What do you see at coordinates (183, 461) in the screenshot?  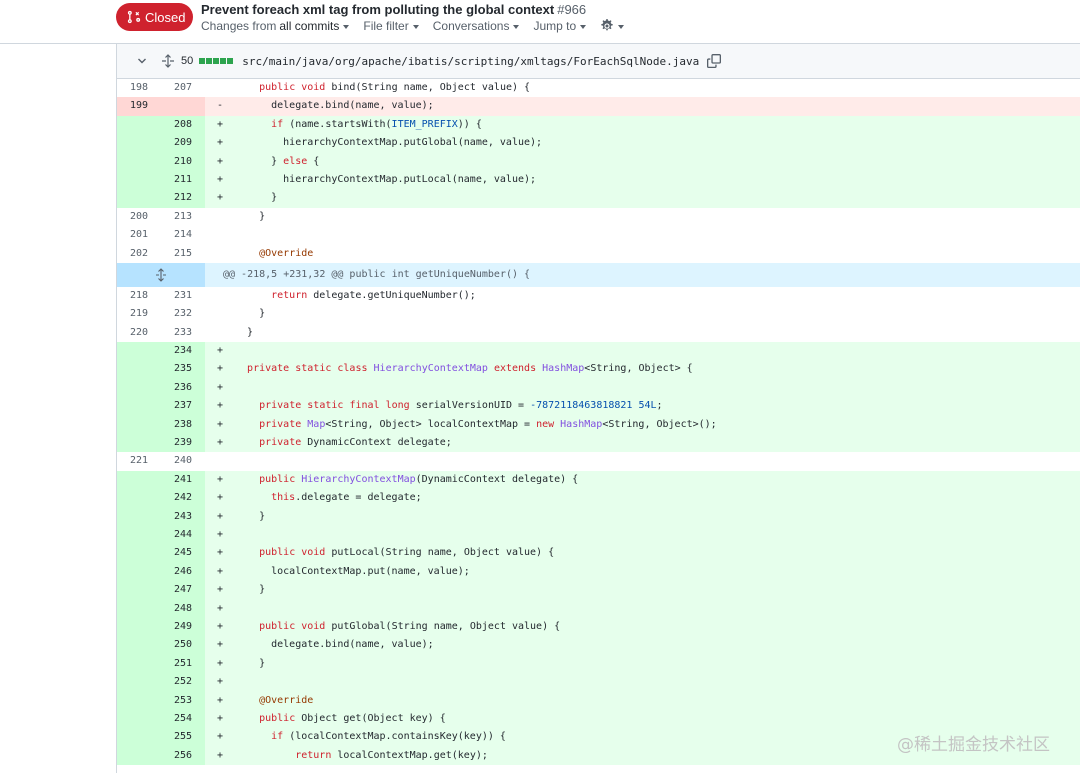 I see `new-line-number: 240` at bounding box center [183, 461].